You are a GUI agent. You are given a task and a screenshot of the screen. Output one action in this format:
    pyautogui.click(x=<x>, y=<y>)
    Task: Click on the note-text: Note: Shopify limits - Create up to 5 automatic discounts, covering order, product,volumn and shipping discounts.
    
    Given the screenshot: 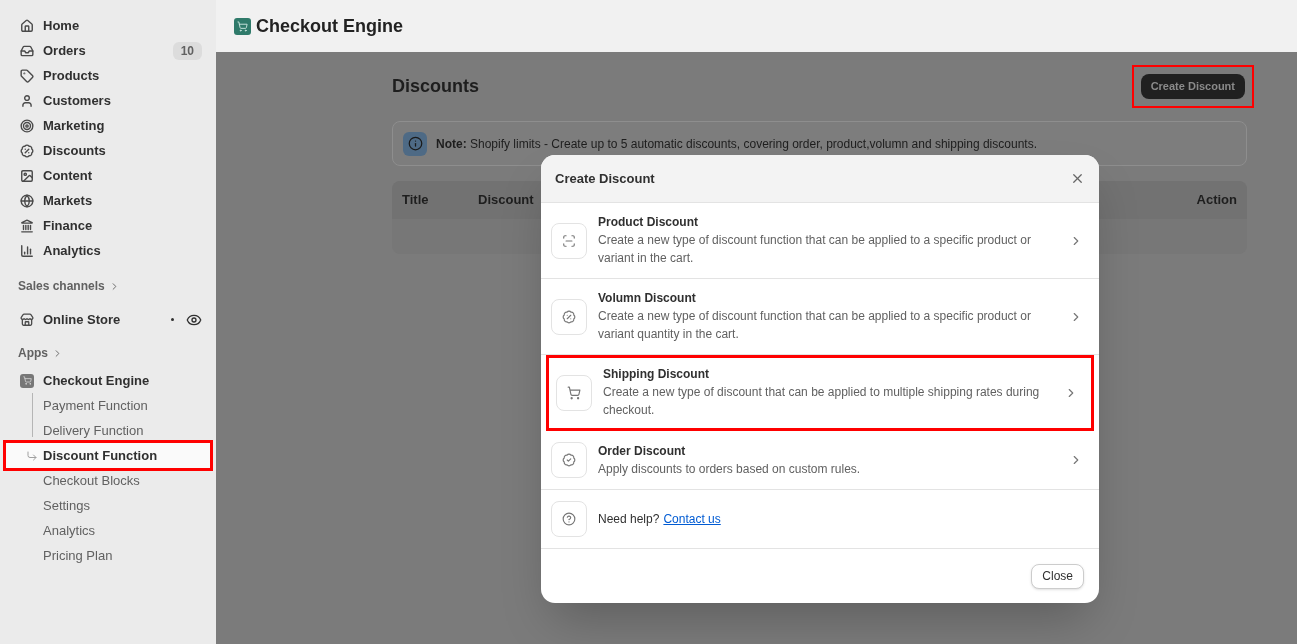 What is the action you would take?
    pyautogui.click(x=736, y=144)
    